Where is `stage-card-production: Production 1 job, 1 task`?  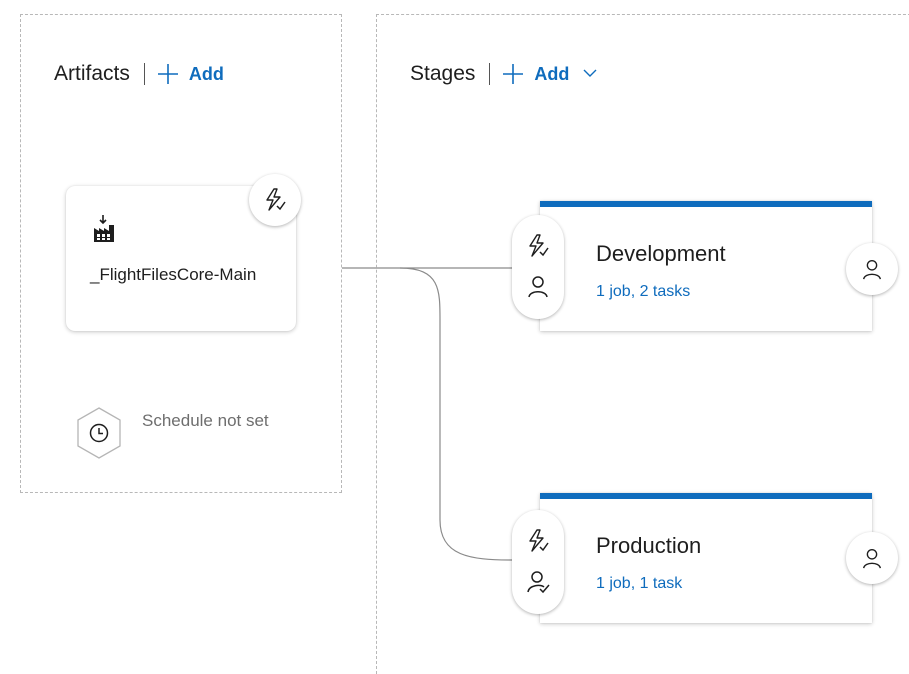 stage-card-production: Production 1 job, 1 task is located at coordinates (706, 558).